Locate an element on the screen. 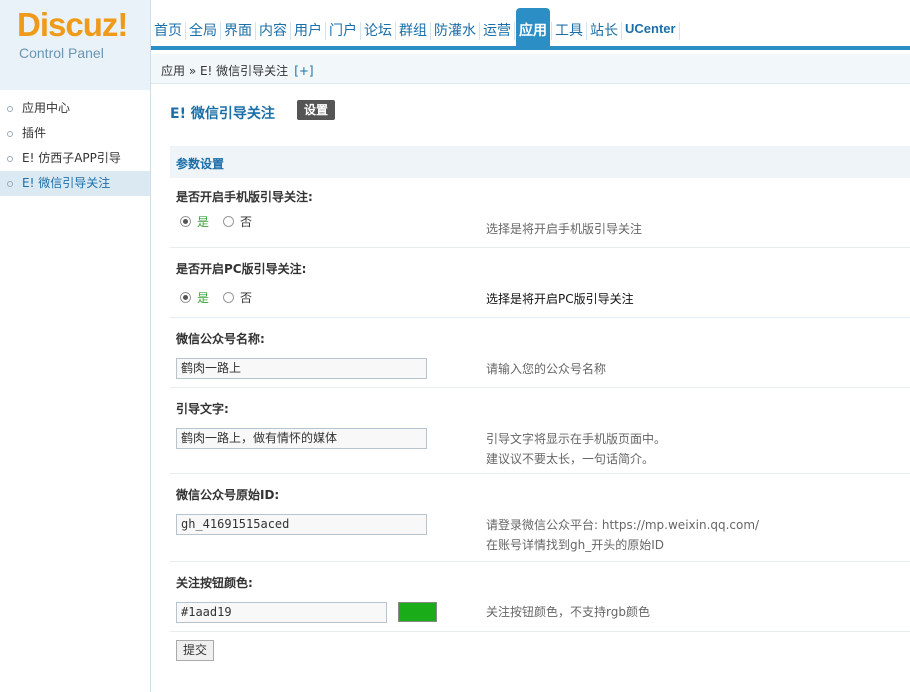 This screenshot has height=692, width=910. nav-content: 内容 is located at coordinates (273, 29).